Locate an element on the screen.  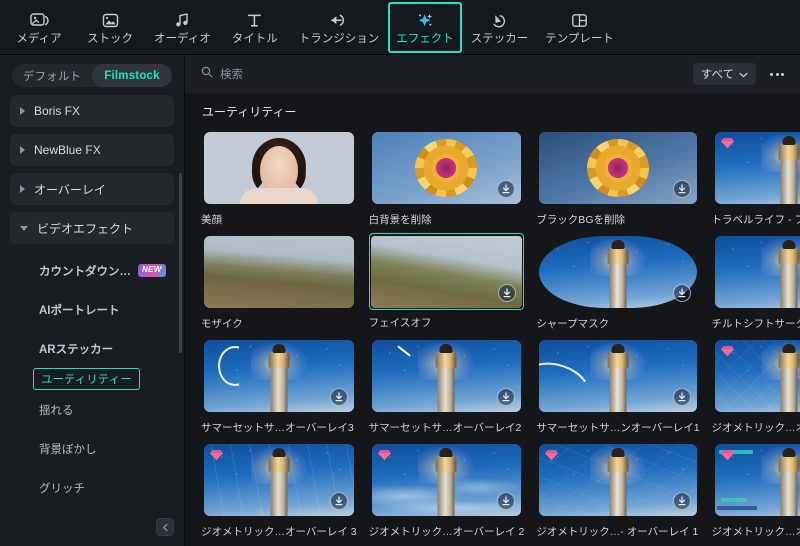
chevron-left-icon is located at coordinates (165, 527).